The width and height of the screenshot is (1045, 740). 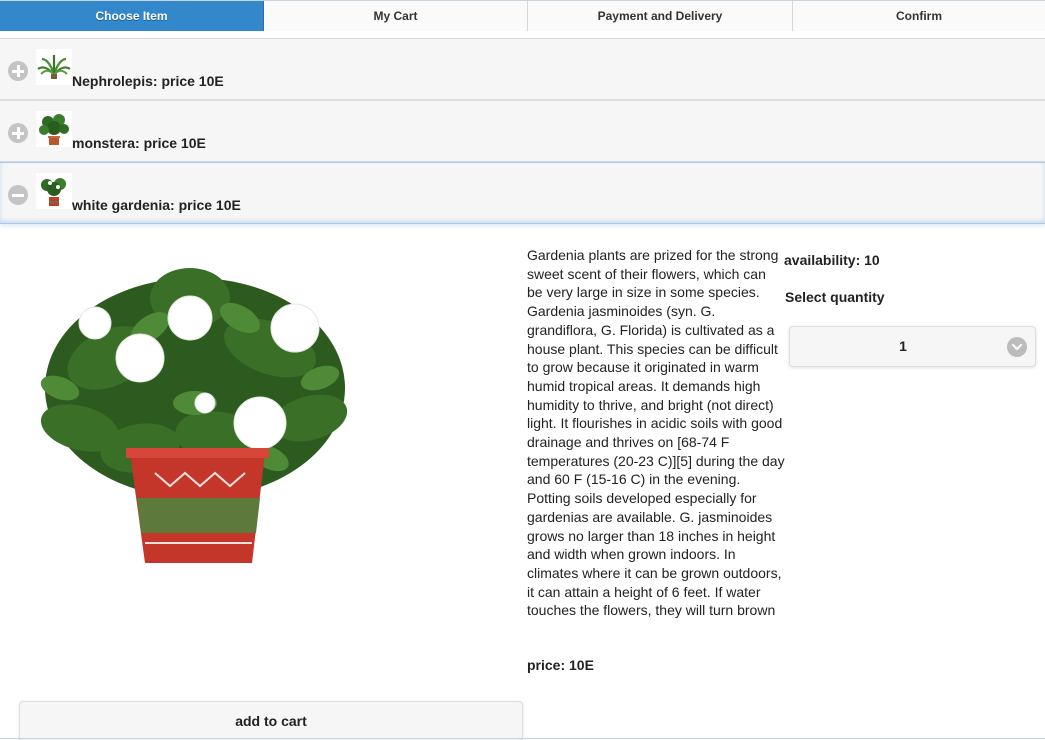 I want to click on gardenia-thumbnail-icon, so click(x=54, y=191).